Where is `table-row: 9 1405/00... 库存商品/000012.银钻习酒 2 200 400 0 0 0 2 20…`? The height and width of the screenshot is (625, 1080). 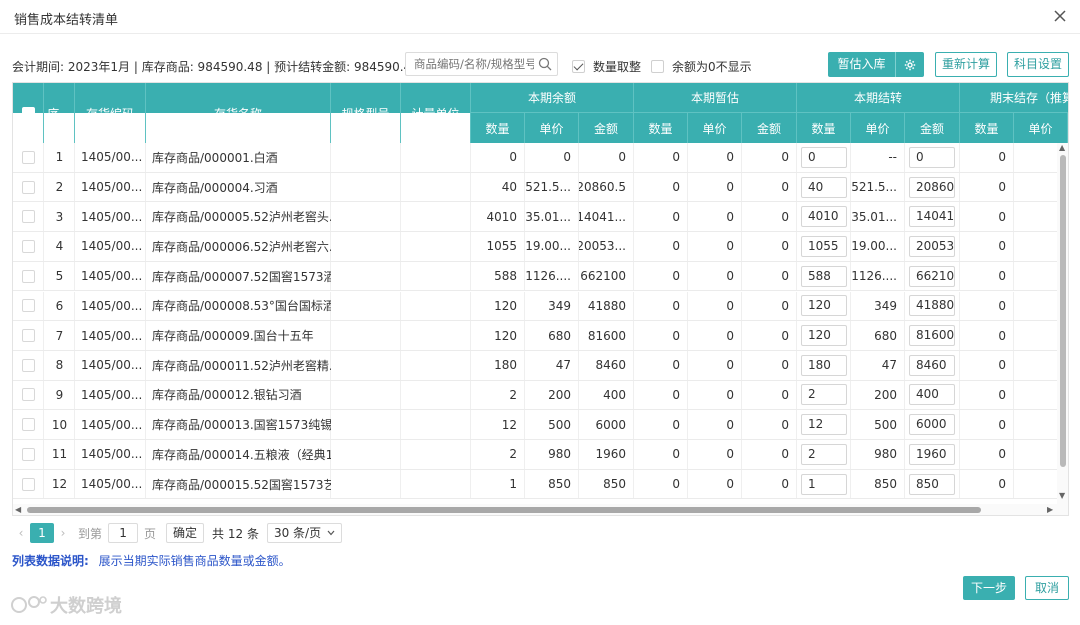
table-row: 9 1405/00... 库存商品/000012.银钻习酒 2 200 400 0 0 0 2 20… is located at coordinates (540, 395).